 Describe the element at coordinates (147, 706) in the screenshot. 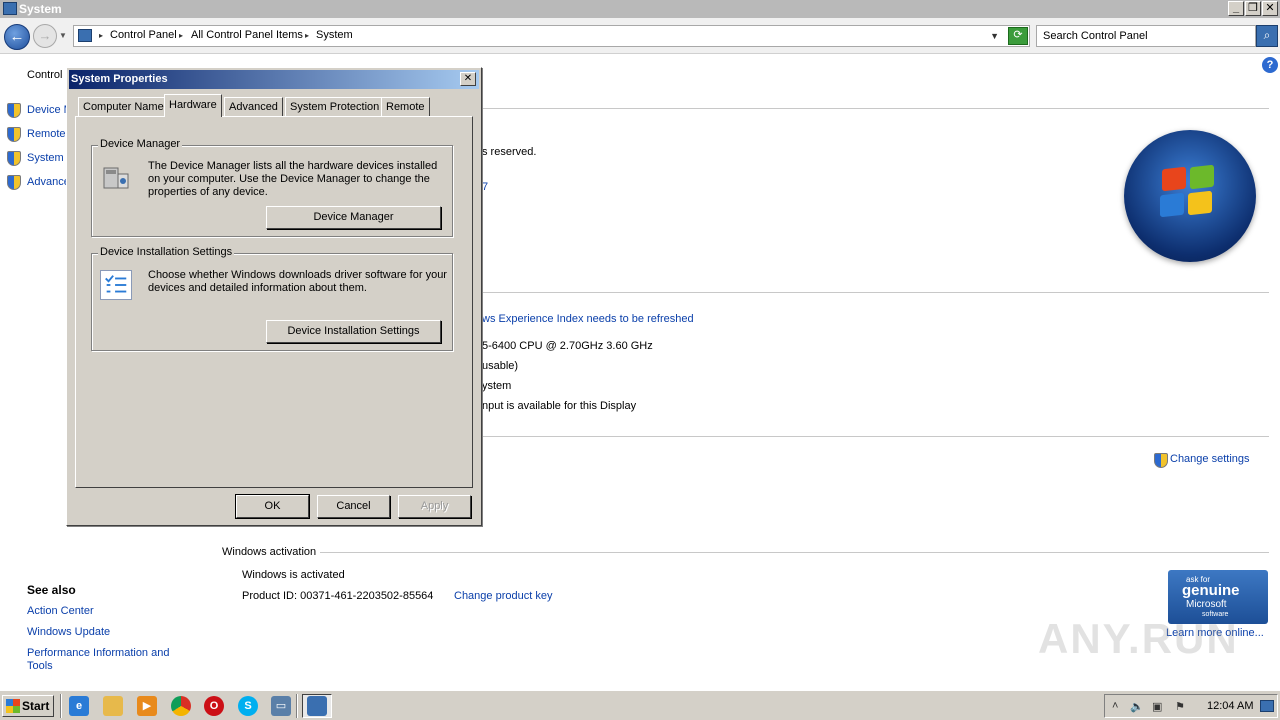

I see `media-player-icon: ▶` at that location.